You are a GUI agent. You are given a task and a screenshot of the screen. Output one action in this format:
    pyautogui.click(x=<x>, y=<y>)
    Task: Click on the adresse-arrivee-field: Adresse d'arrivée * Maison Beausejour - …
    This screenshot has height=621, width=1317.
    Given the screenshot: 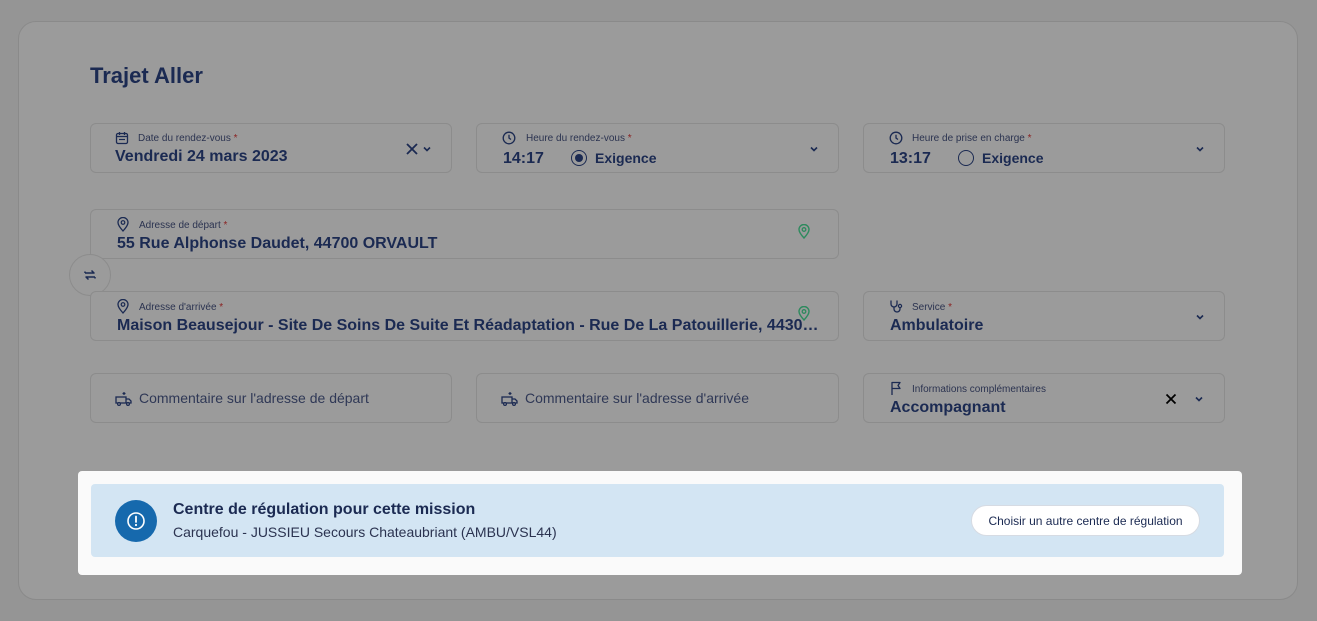 What is the action you would take?
    pyautogui.click(x=464, y=316)
    